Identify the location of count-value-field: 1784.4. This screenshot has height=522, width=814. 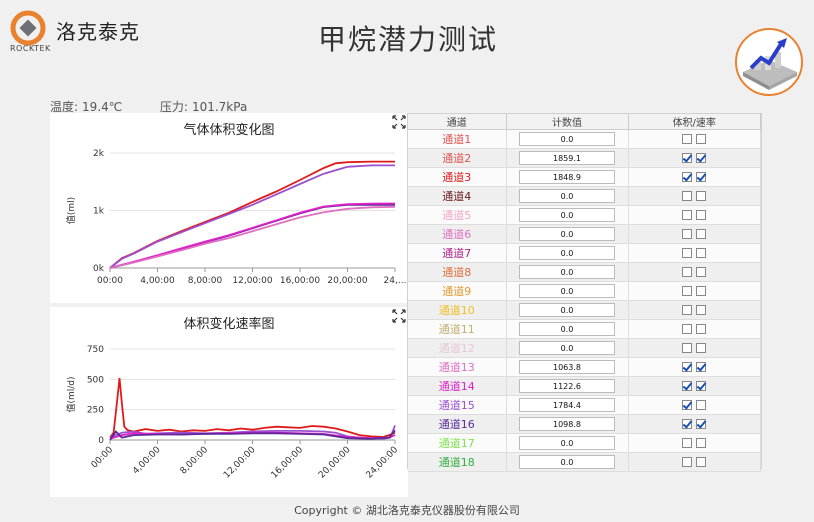
(567, 405).